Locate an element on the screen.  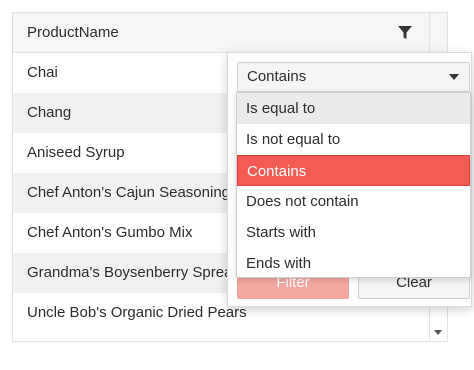
filter-operator-select: Contains is located at coordinates (353, 77).